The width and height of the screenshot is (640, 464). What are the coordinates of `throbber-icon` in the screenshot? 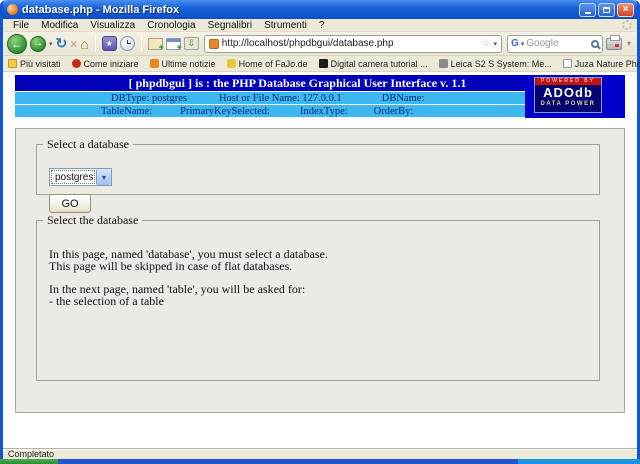 It's located at (627, 25).